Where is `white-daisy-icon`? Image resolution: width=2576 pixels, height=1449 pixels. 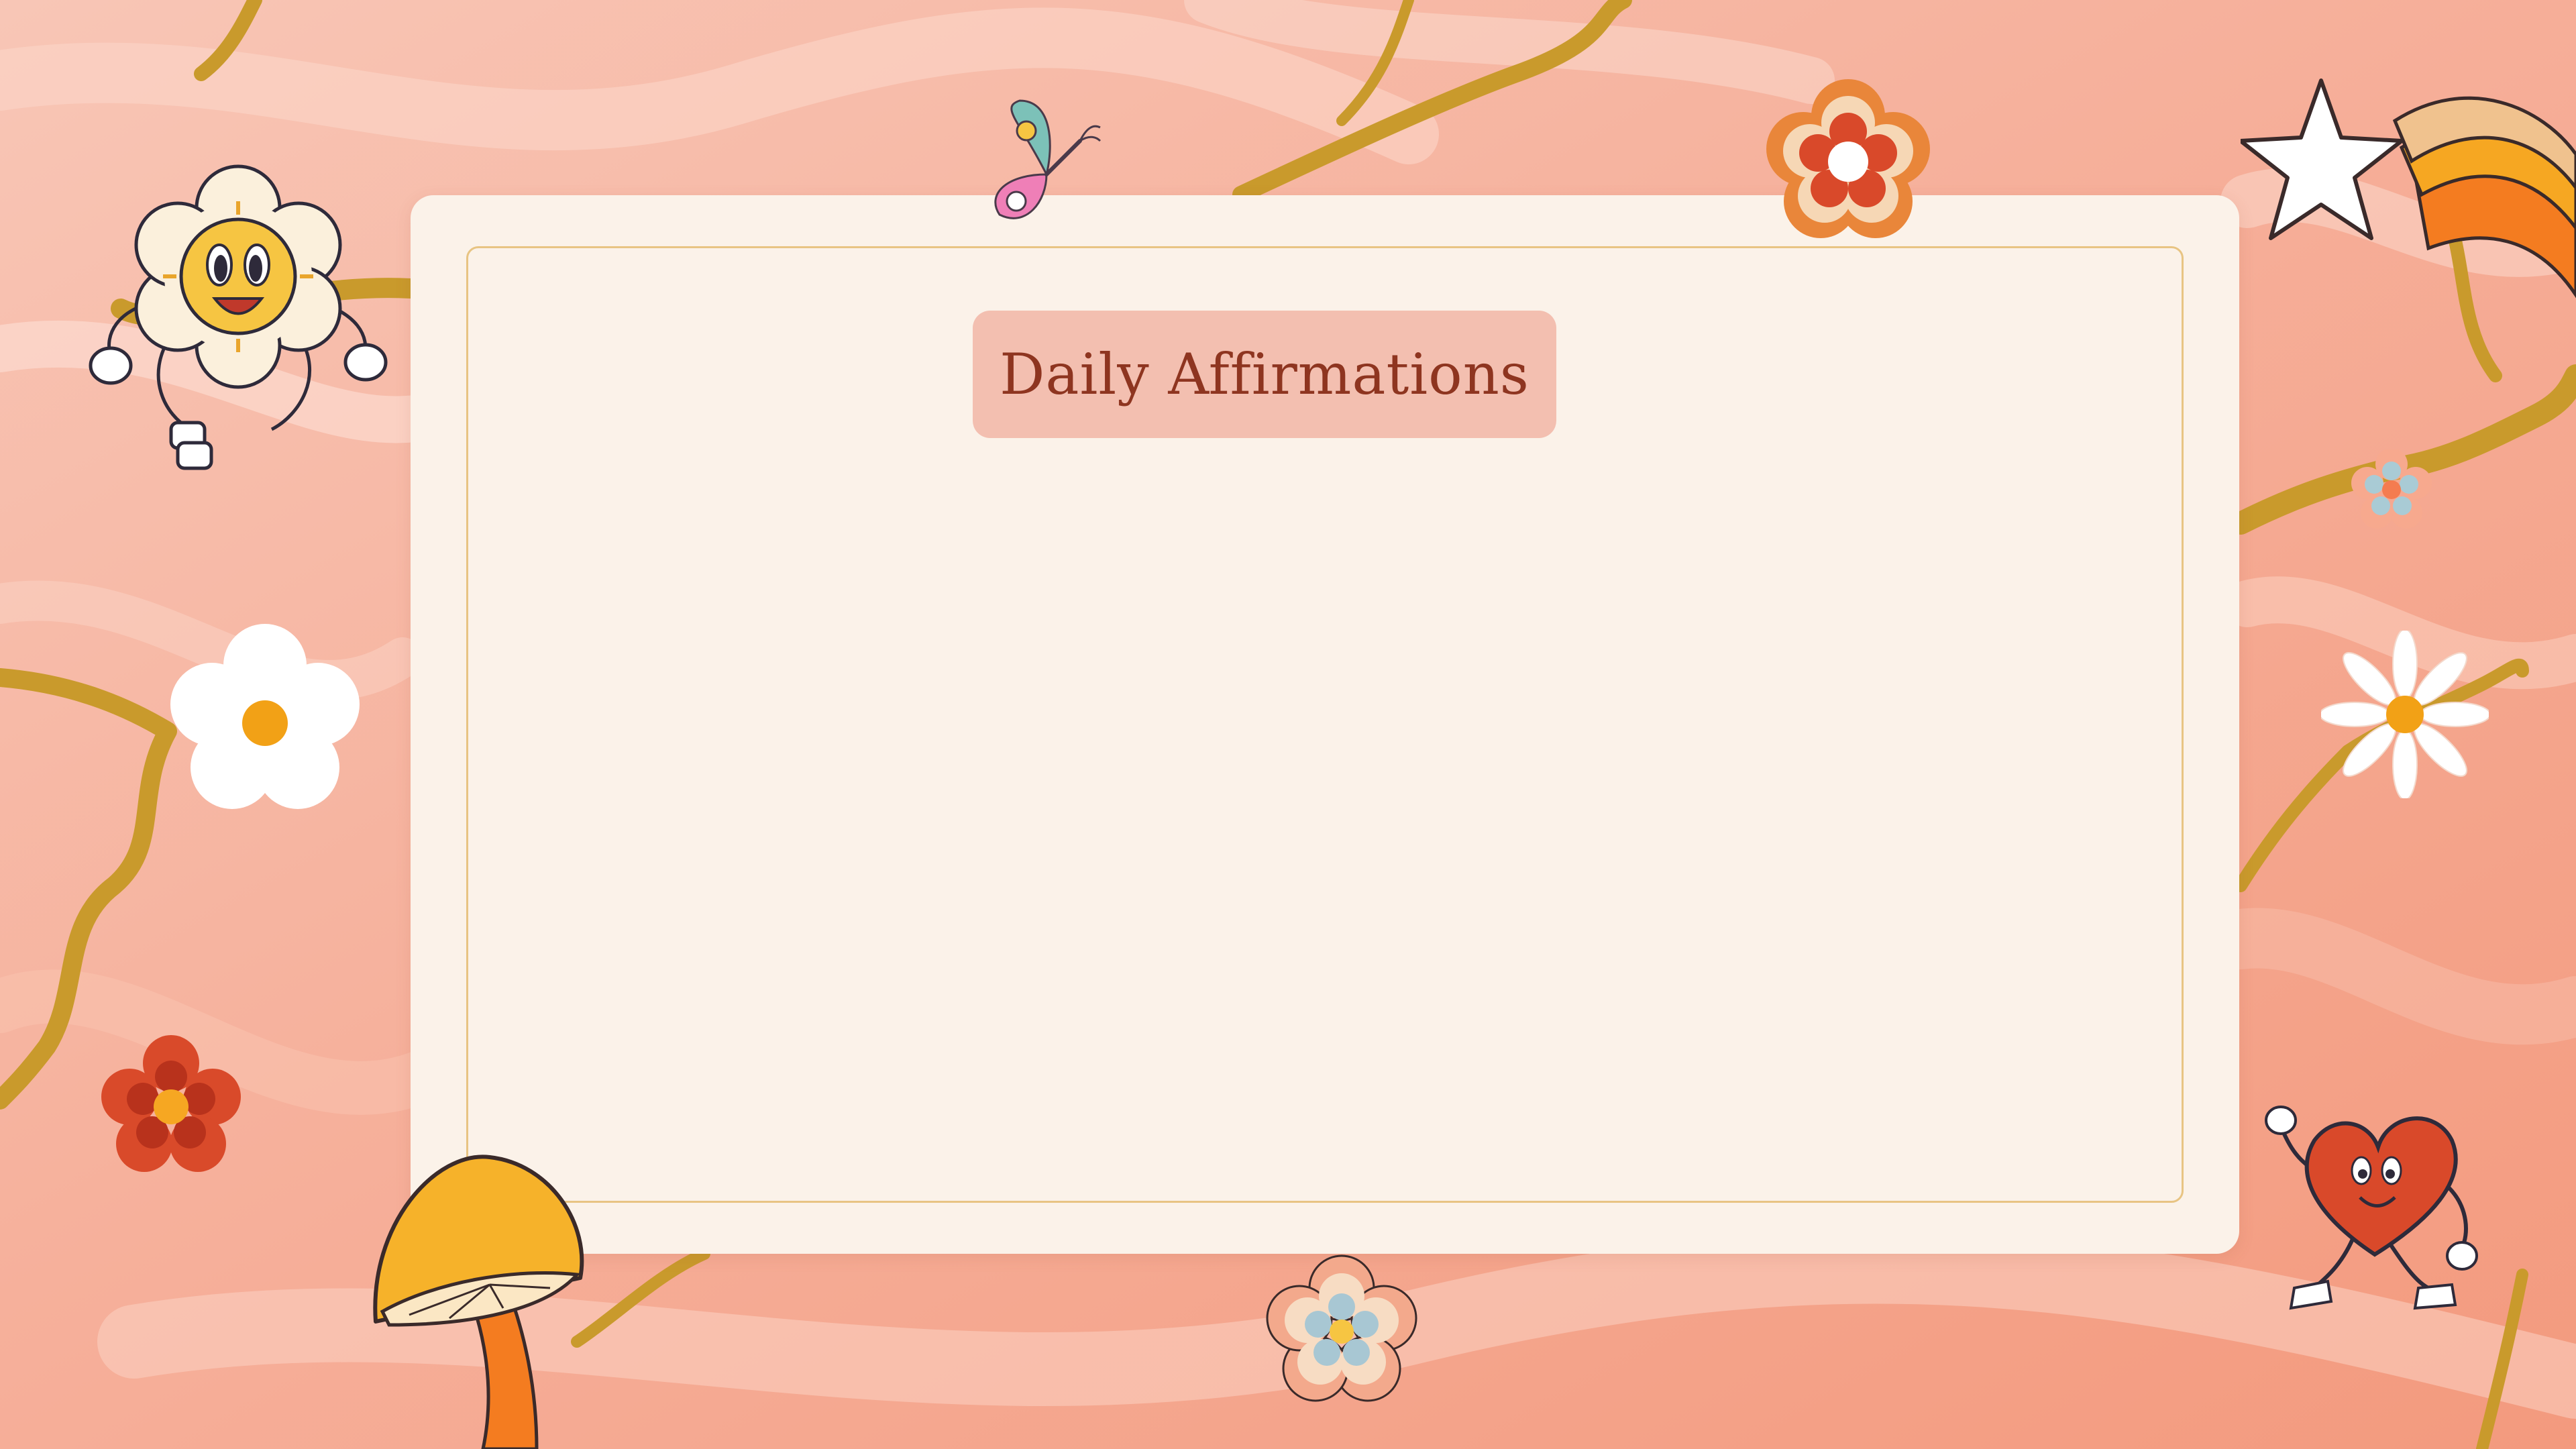 white-daisy-icon is located at coordinates (2405, 714).